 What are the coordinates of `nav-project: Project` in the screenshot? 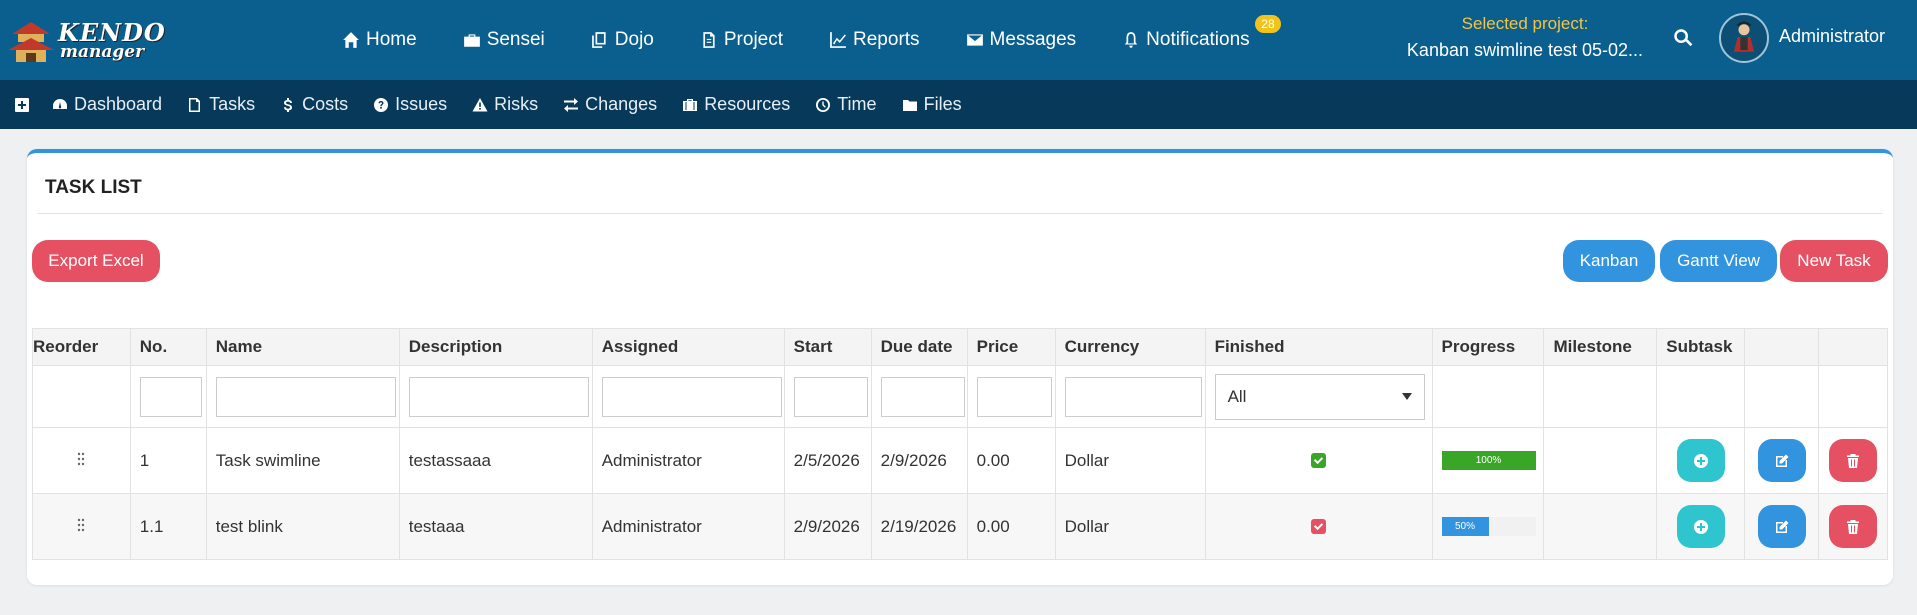 It's located at (741, 40).